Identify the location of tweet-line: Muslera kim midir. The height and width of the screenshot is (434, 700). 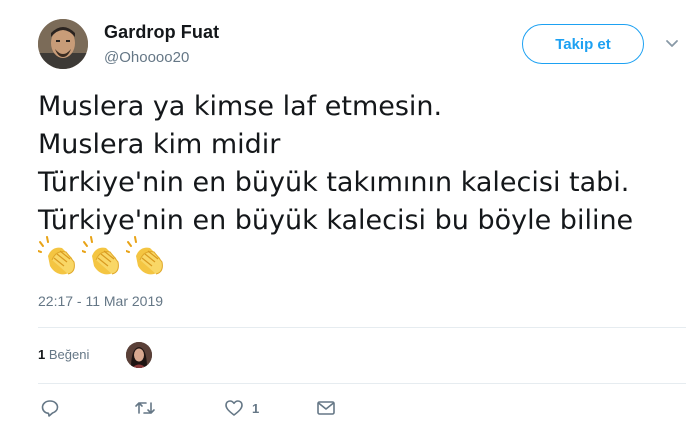
(159, 144).